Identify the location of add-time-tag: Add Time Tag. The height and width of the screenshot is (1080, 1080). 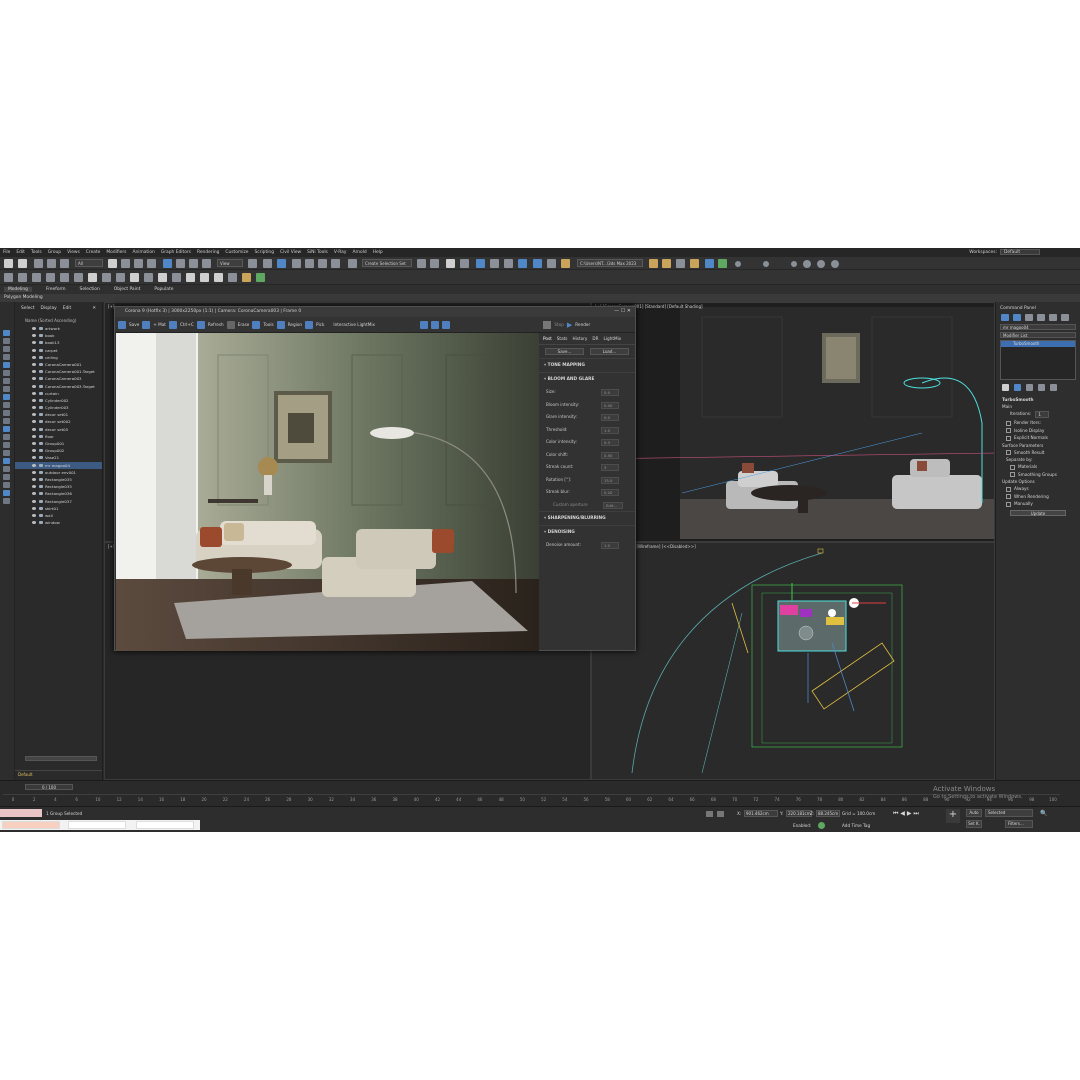
(856, 825).